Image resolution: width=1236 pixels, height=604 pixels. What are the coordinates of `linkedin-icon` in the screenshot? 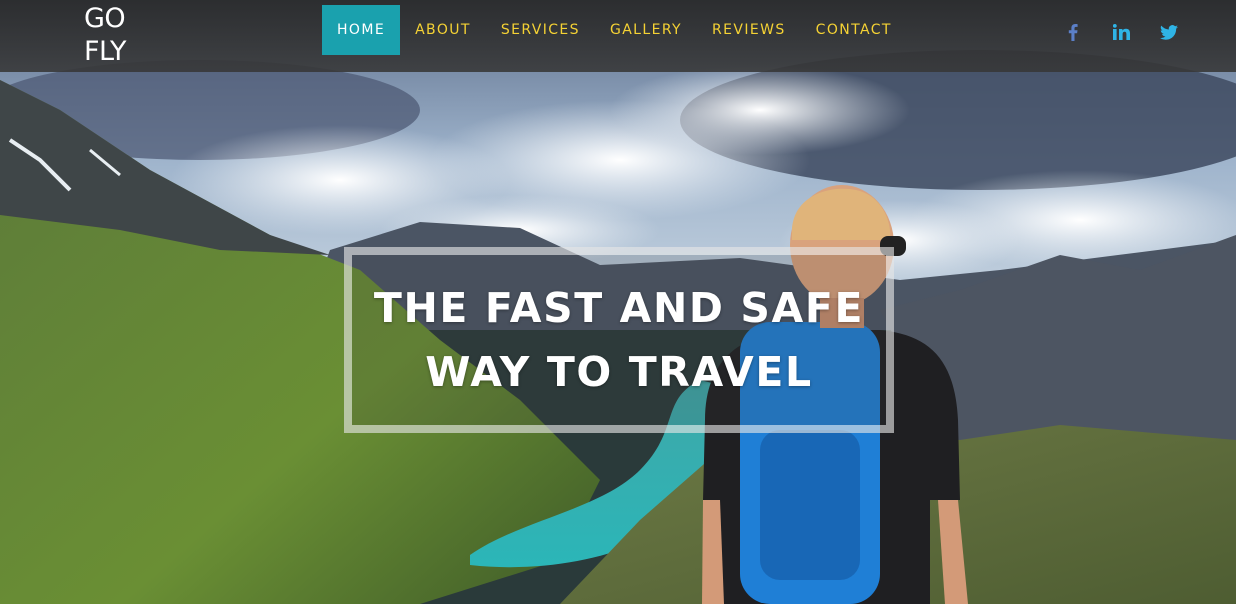 It's located at (1121, 32).